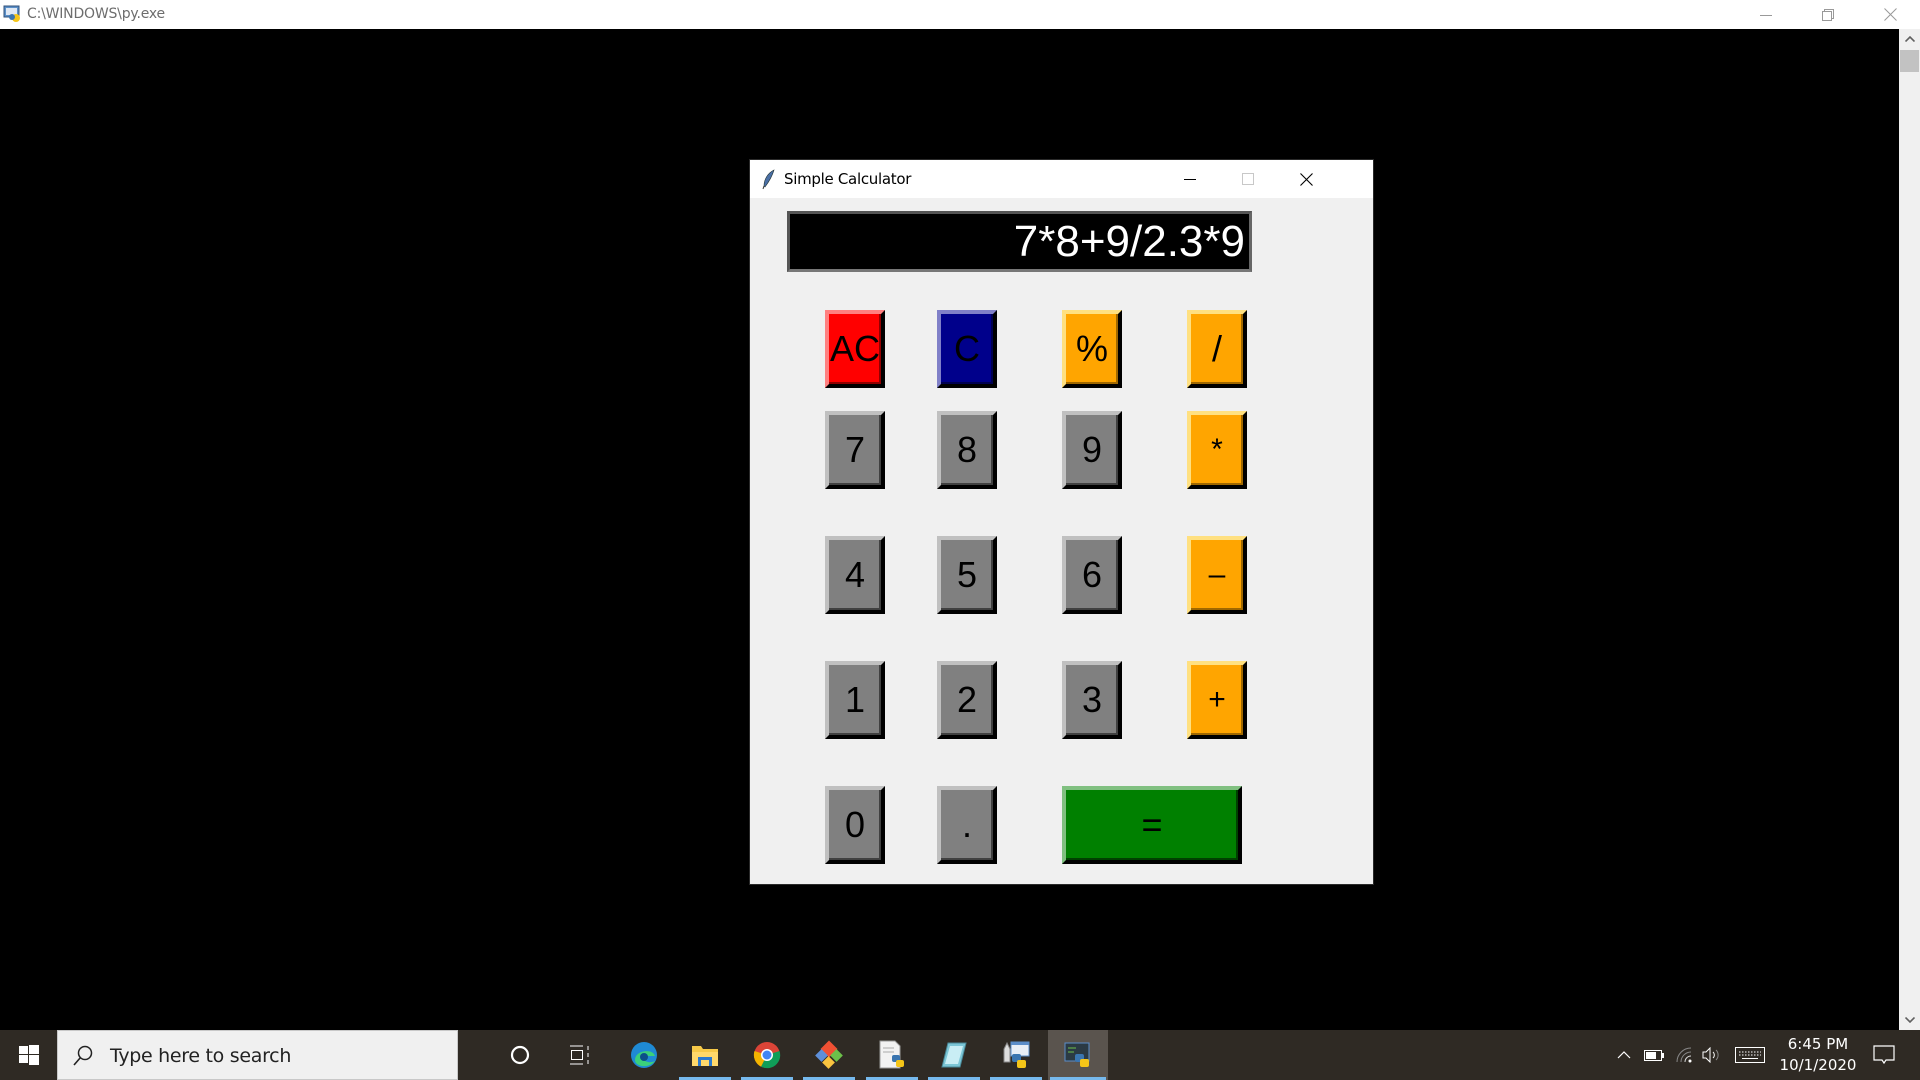  I want to click on windows-logo-icon, so click(28, 1055).